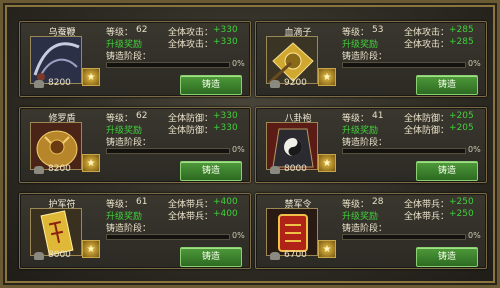  I want to click on forge-cost: 6700, so click(295, 255).